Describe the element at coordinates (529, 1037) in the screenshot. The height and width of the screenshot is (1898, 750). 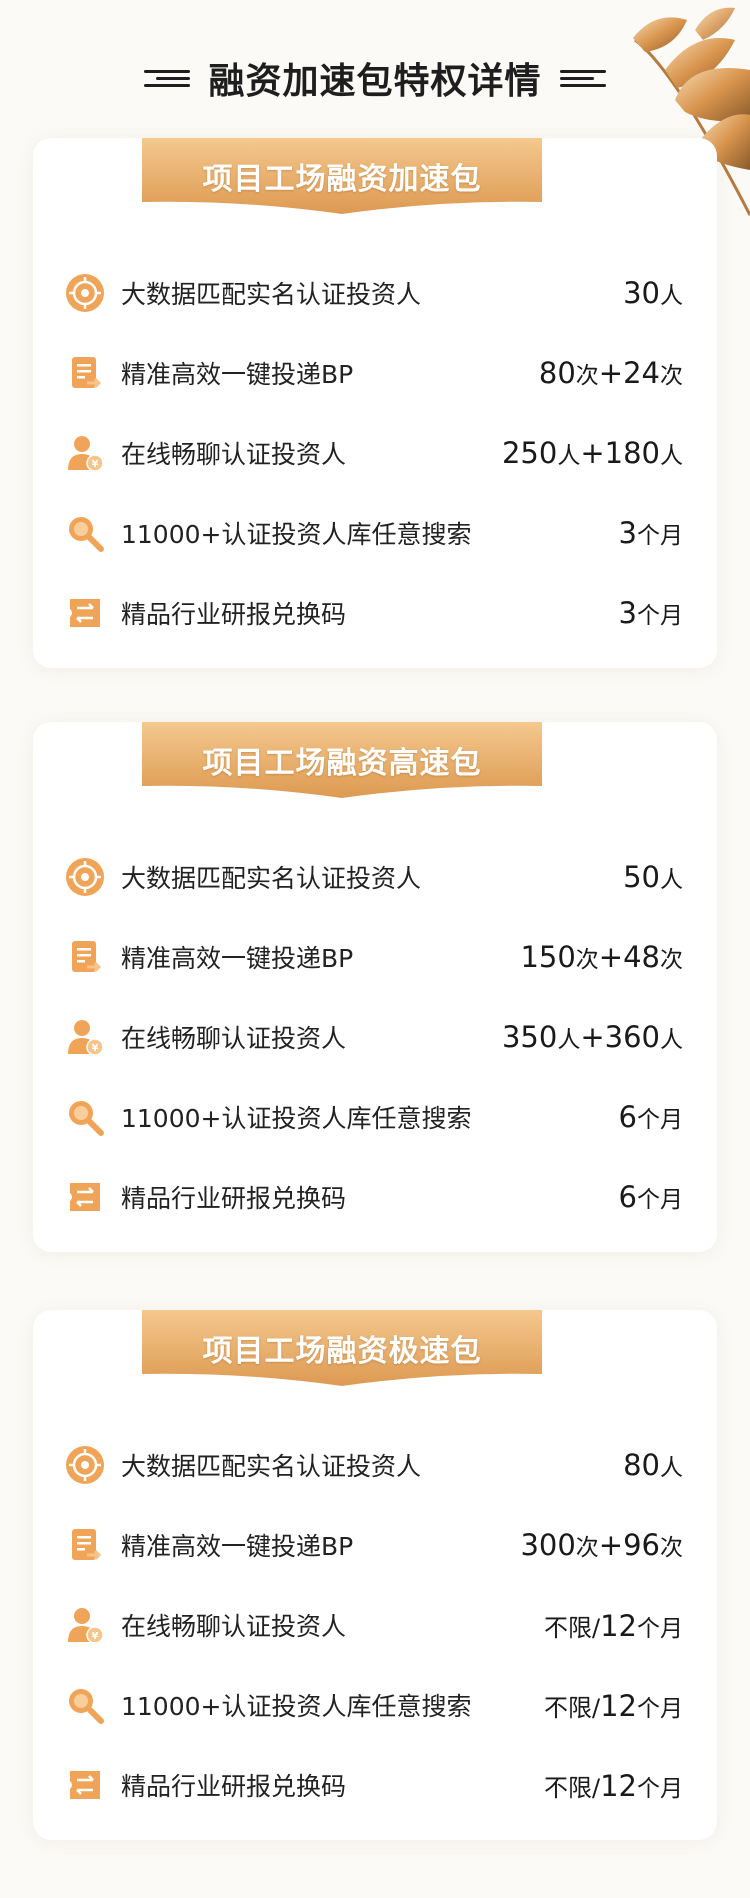
I see `value-number: 350` at that location.